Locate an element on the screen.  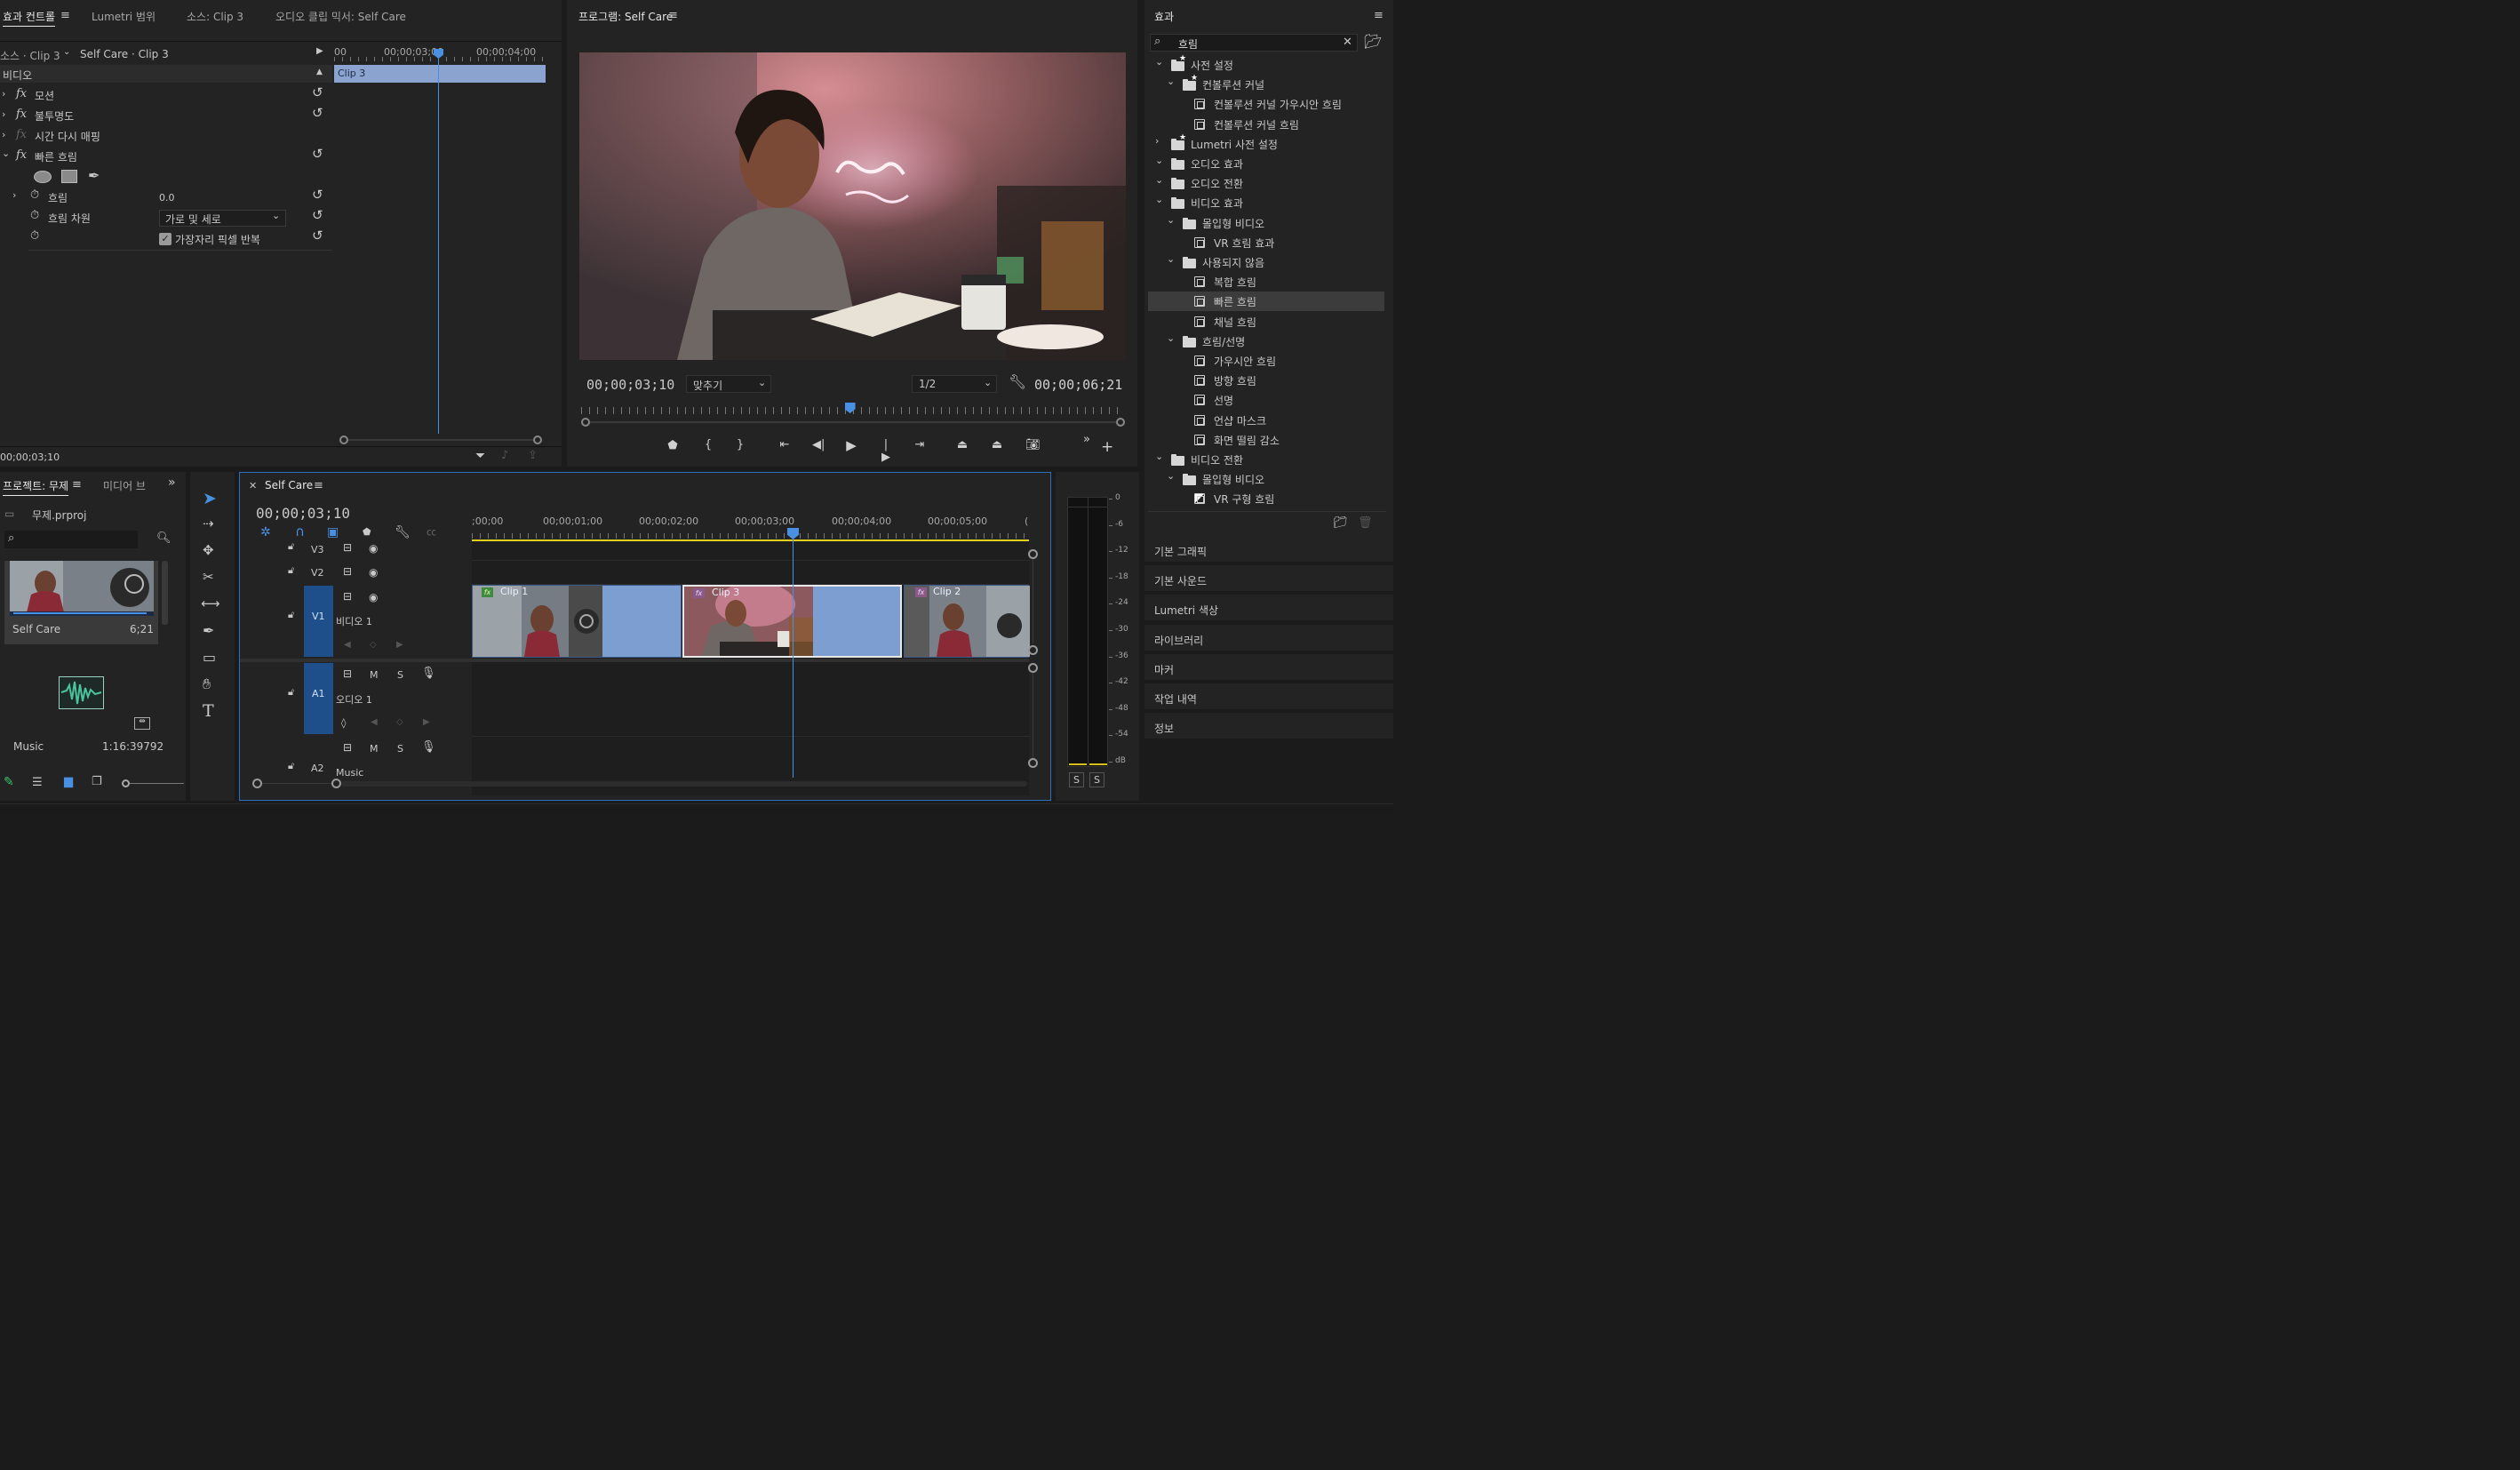
chevron-right-icon: › is located at coordinates (1157, 141).